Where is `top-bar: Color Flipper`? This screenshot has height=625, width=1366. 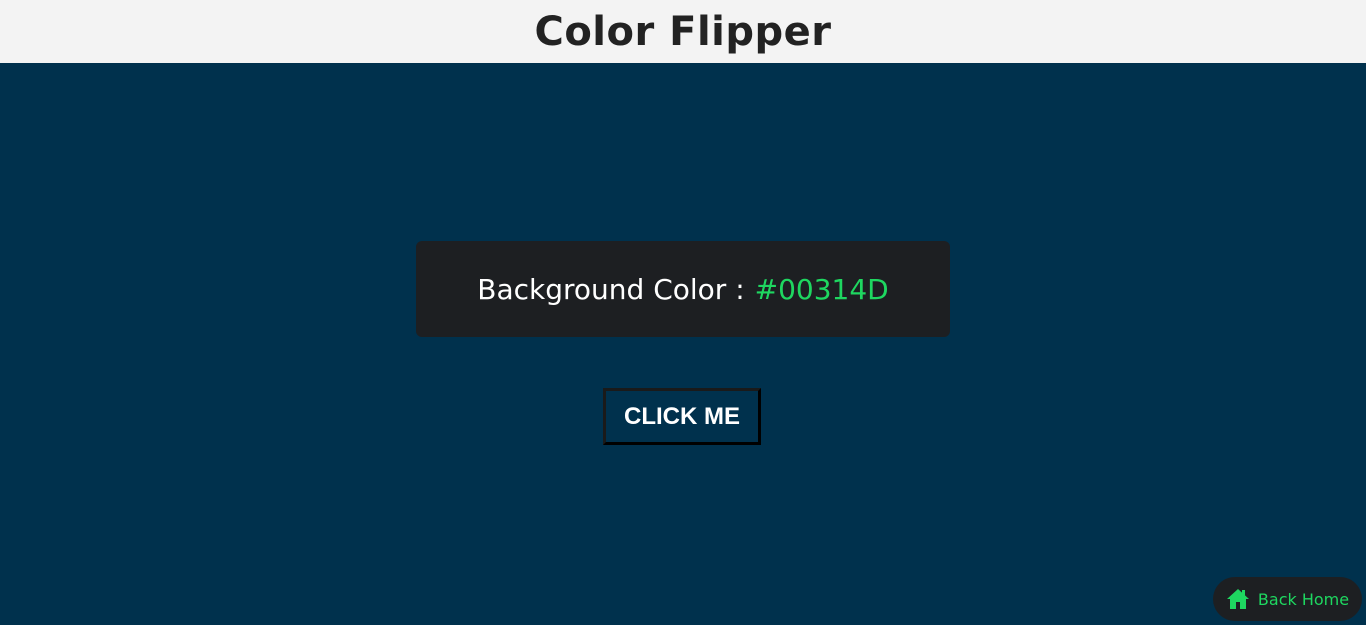
top-bar: Color Flipper is located at coordinates (683, 31).